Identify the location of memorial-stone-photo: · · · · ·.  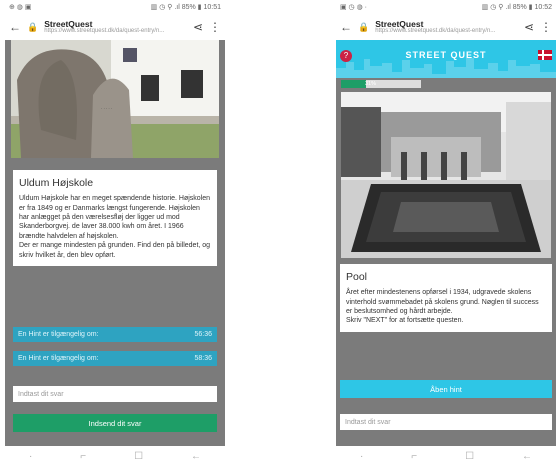
(115, 99).